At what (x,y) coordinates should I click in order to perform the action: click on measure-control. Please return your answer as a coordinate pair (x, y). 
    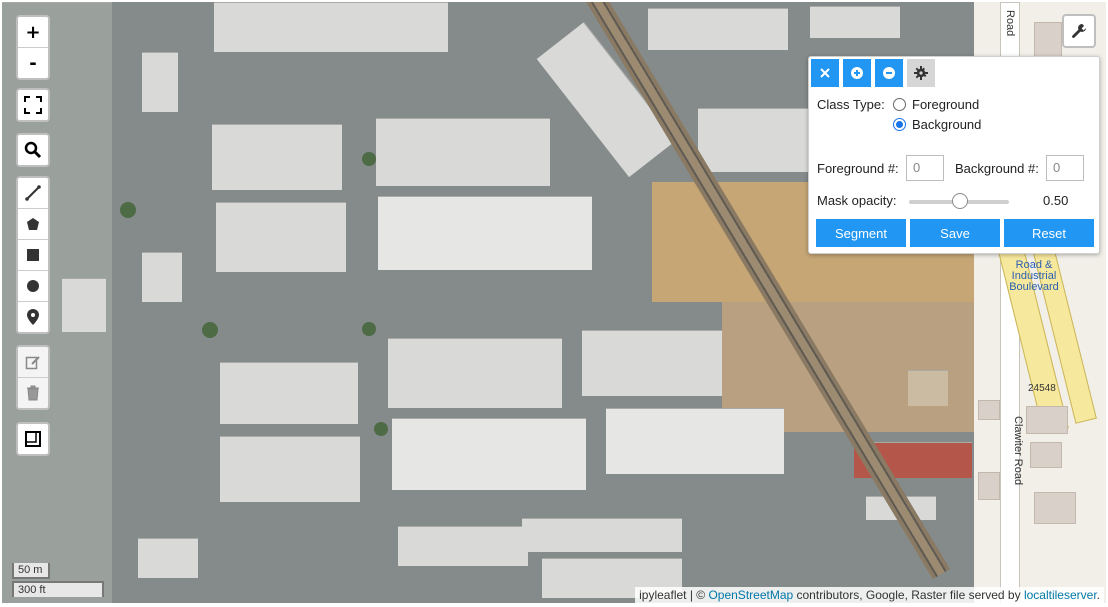
    Looking at the image, I should click on (33, 439).